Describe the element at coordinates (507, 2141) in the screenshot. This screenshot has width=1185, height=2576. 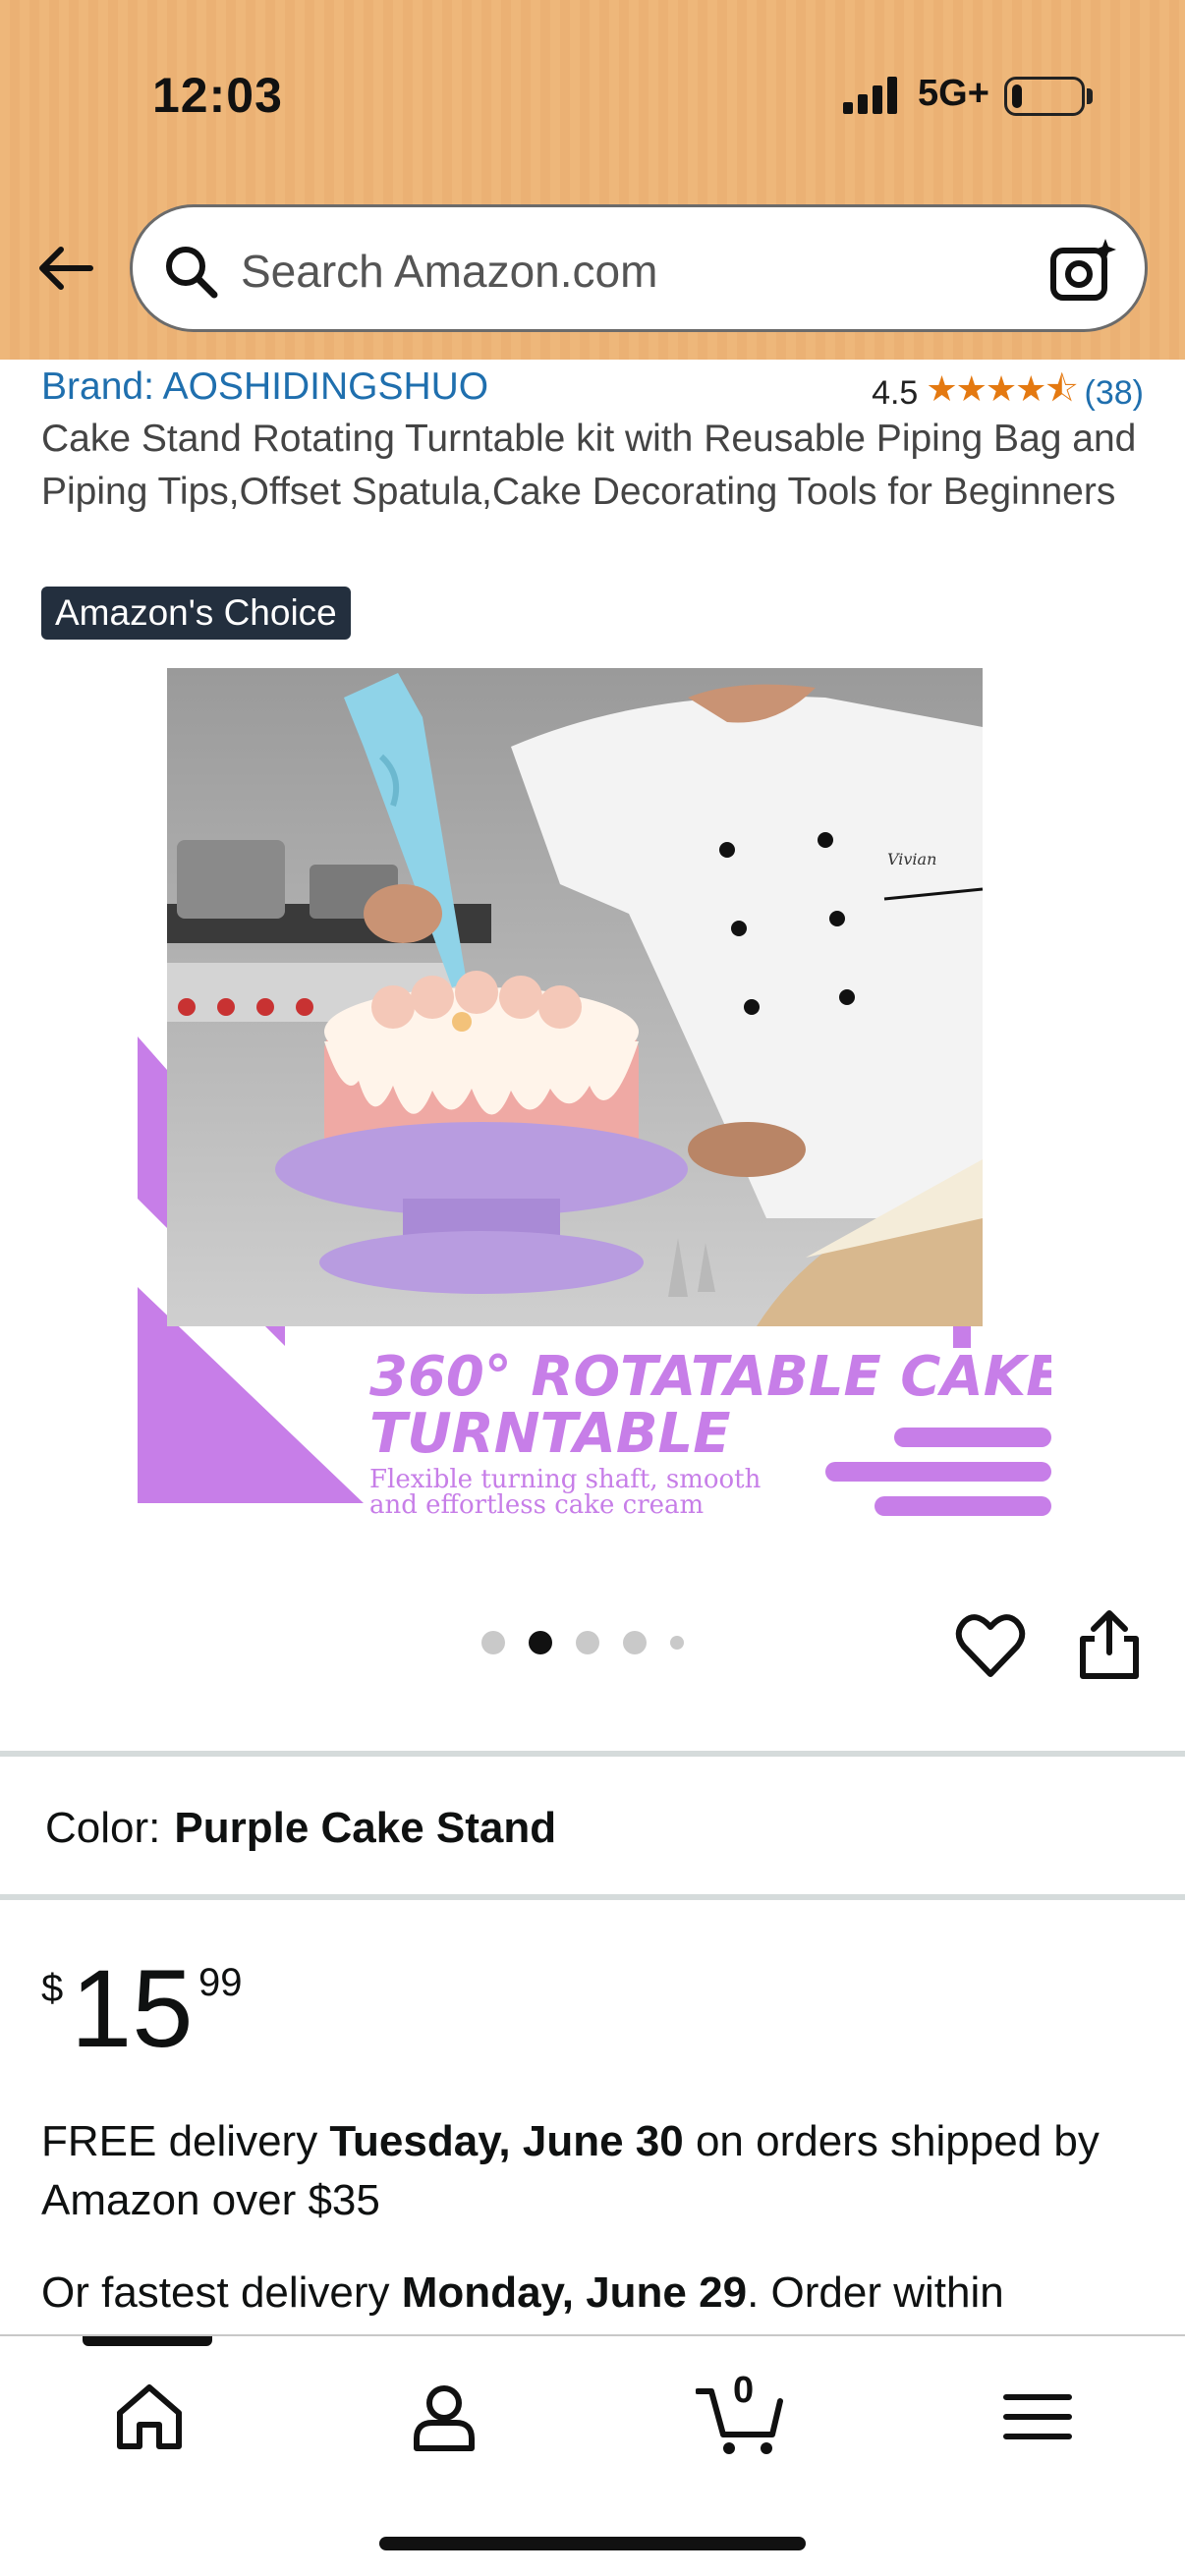
I see `delivery-date: Tuesday, June 30` at that location.